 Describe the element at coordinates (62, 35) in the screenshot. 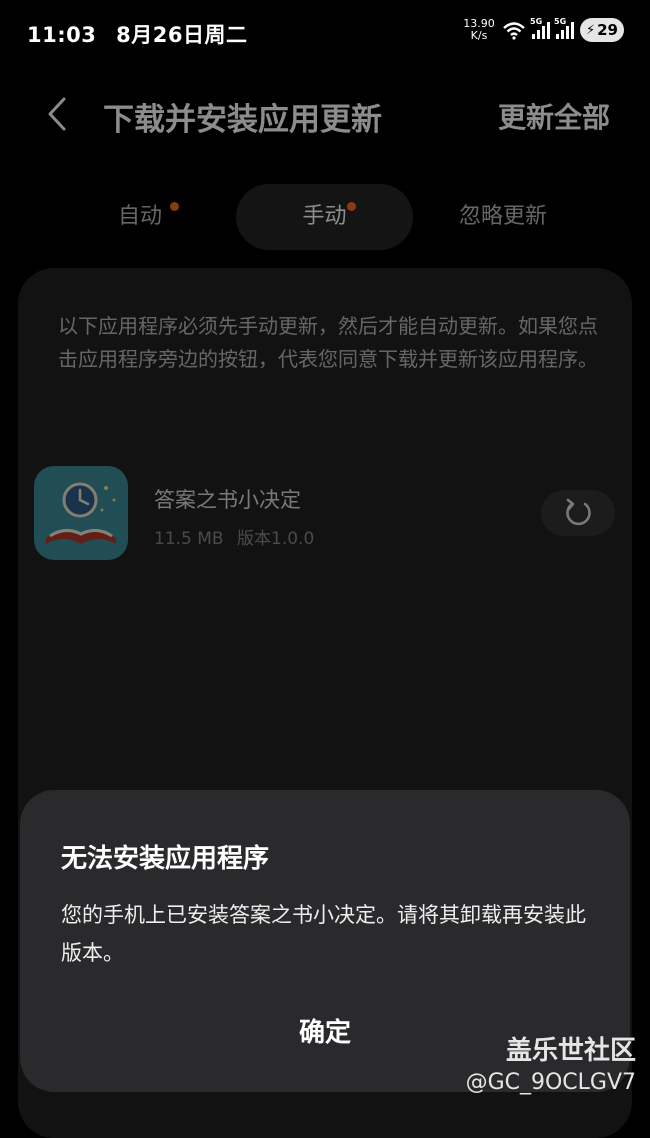

I see `status-time: 11:03` at that location.